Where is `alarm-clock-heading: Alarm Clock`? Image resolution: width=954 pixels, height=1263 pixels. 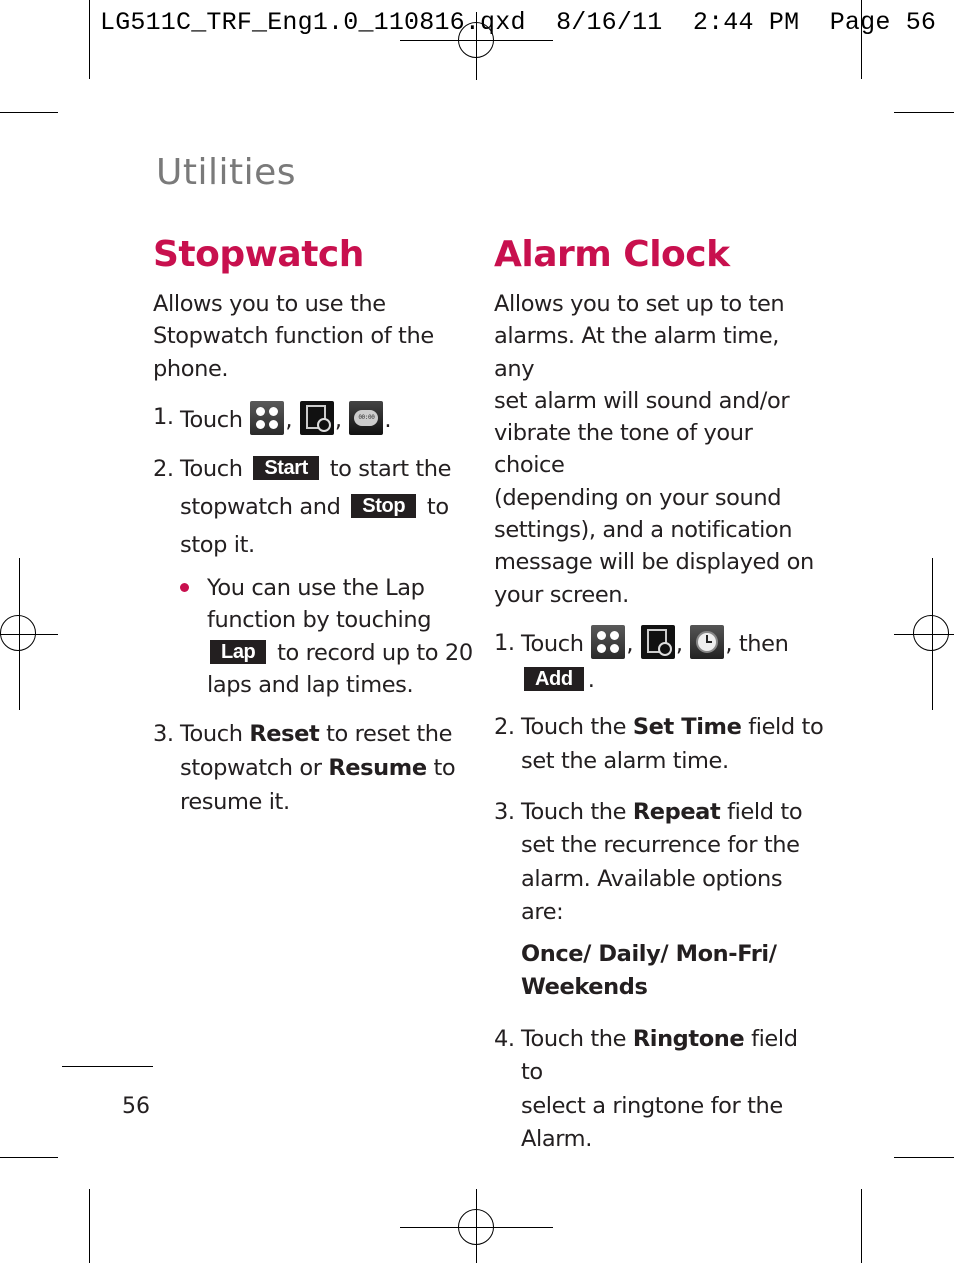
alarm-clock-heading: Alarm Clock is located at coordinates (612, 254).